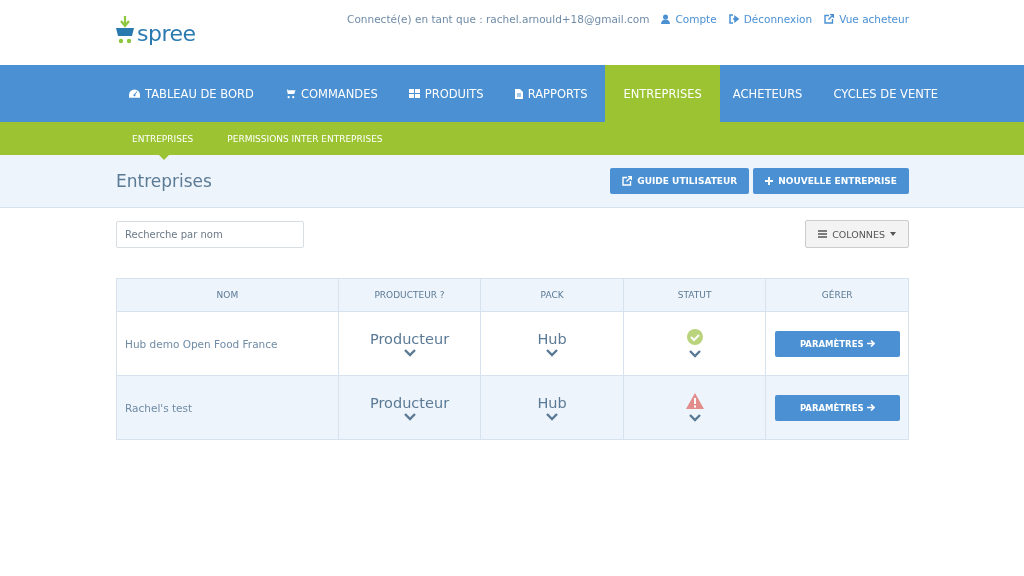  What do you see at coordinates (134, 93) in the screenshot?
I see `gauge-icon` at bounding box center [134, 93].